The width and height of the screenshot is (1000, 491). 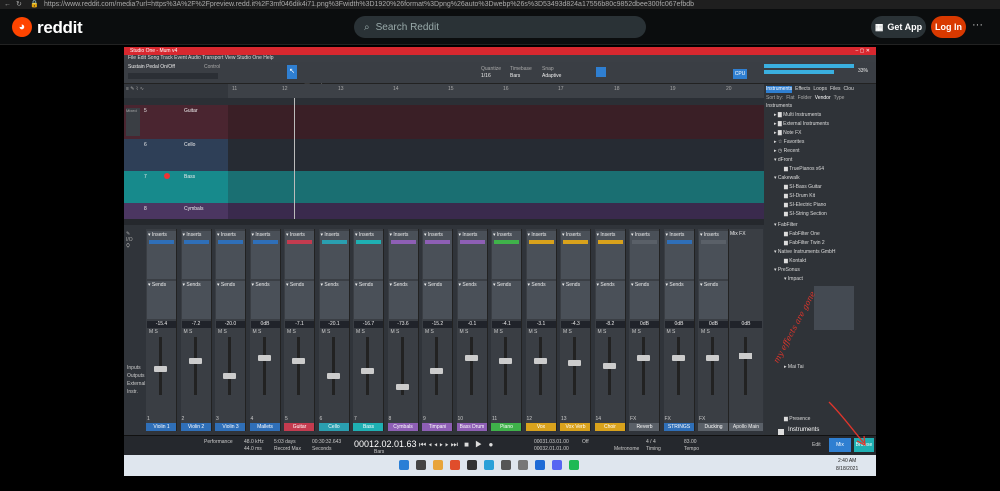 I want to click on sort-folder: Folder, so click(x=805, y=98).